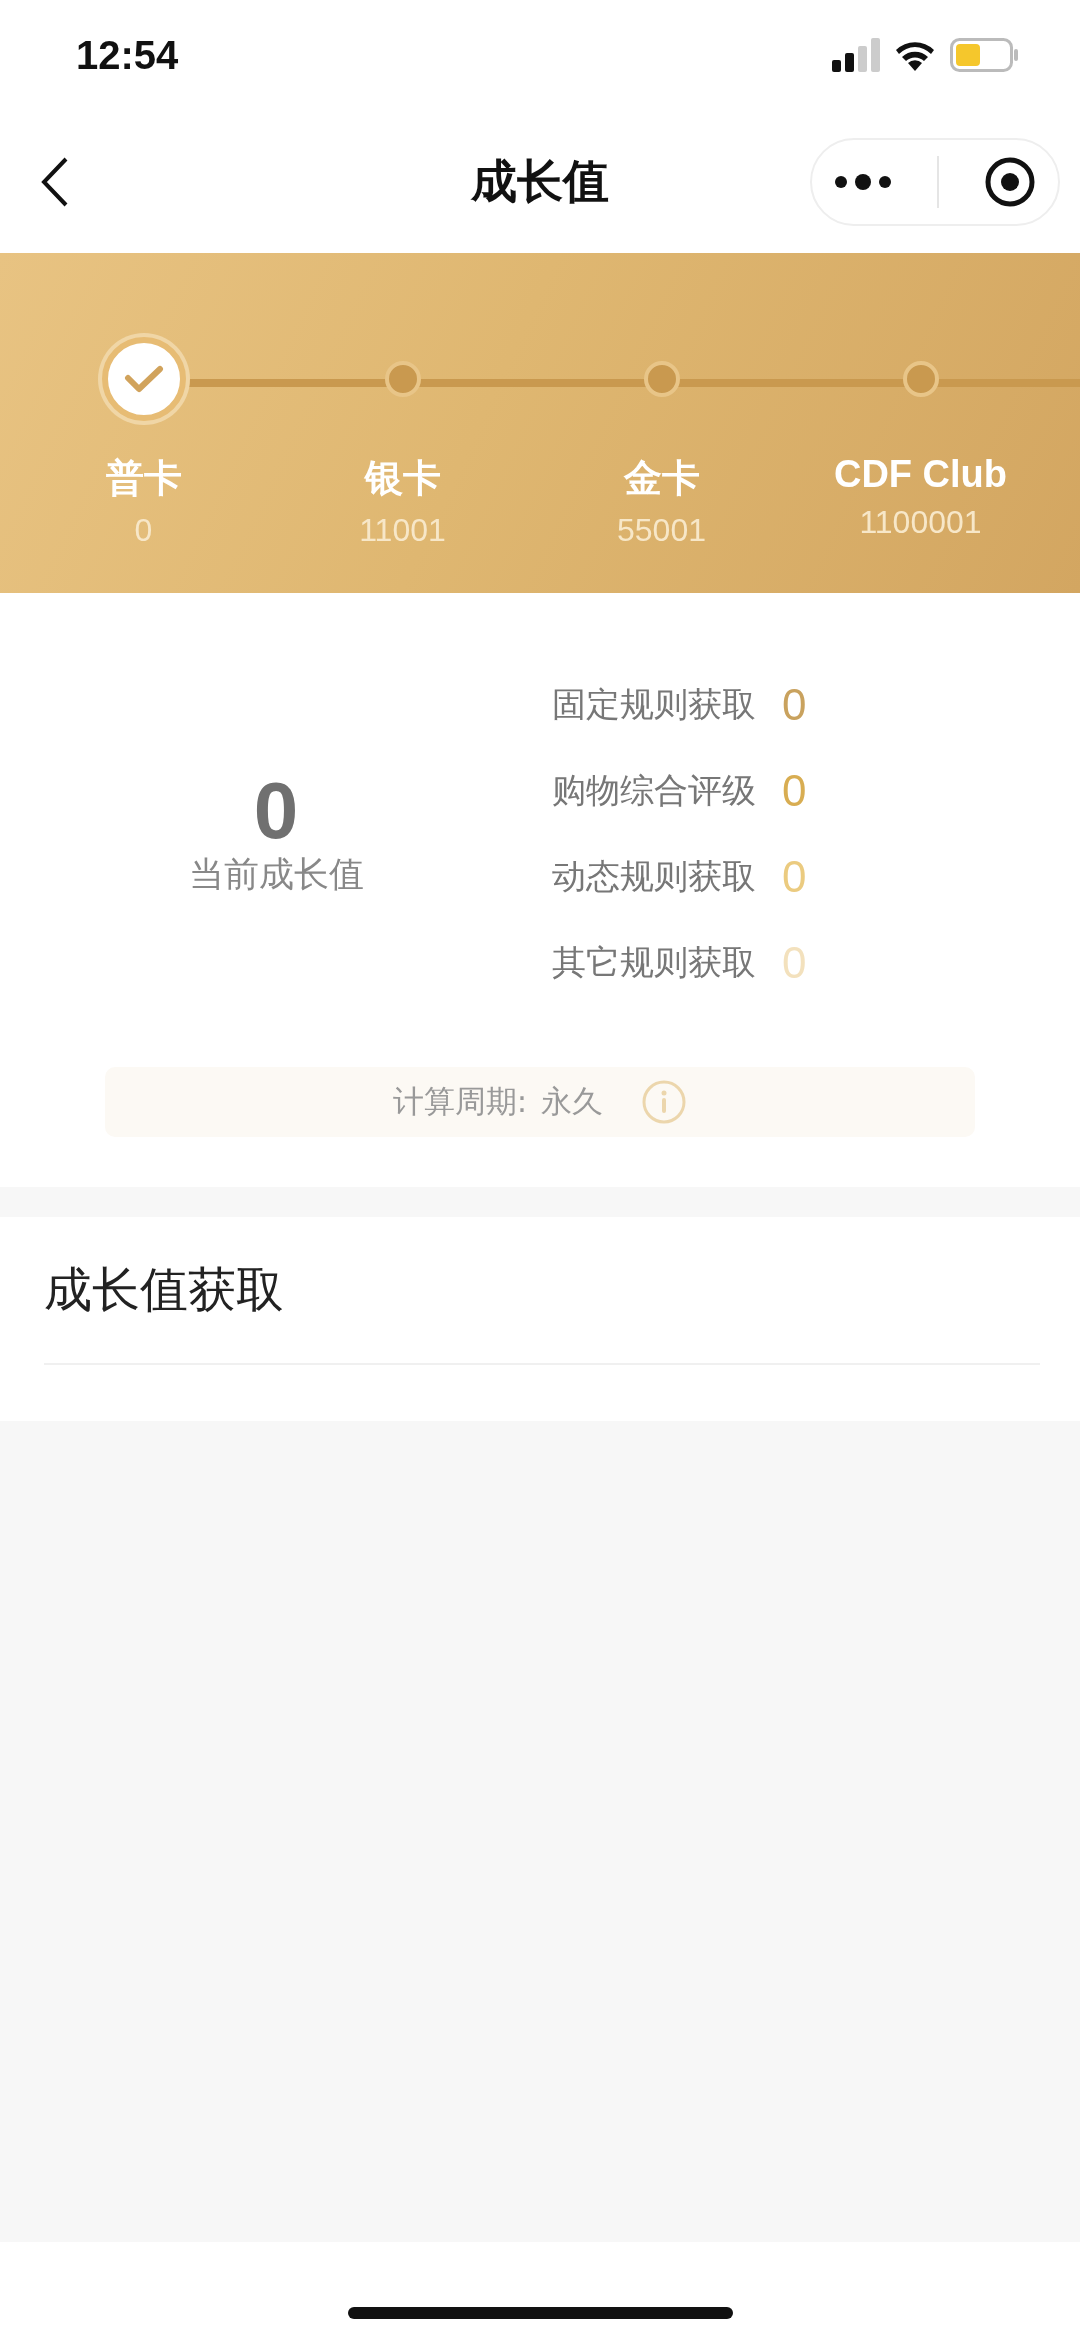 The width and height of the screenshot is (1080, 2339). Describe the element at coordinates (55, 181) in the screenshot. I see `back-button` at that location.